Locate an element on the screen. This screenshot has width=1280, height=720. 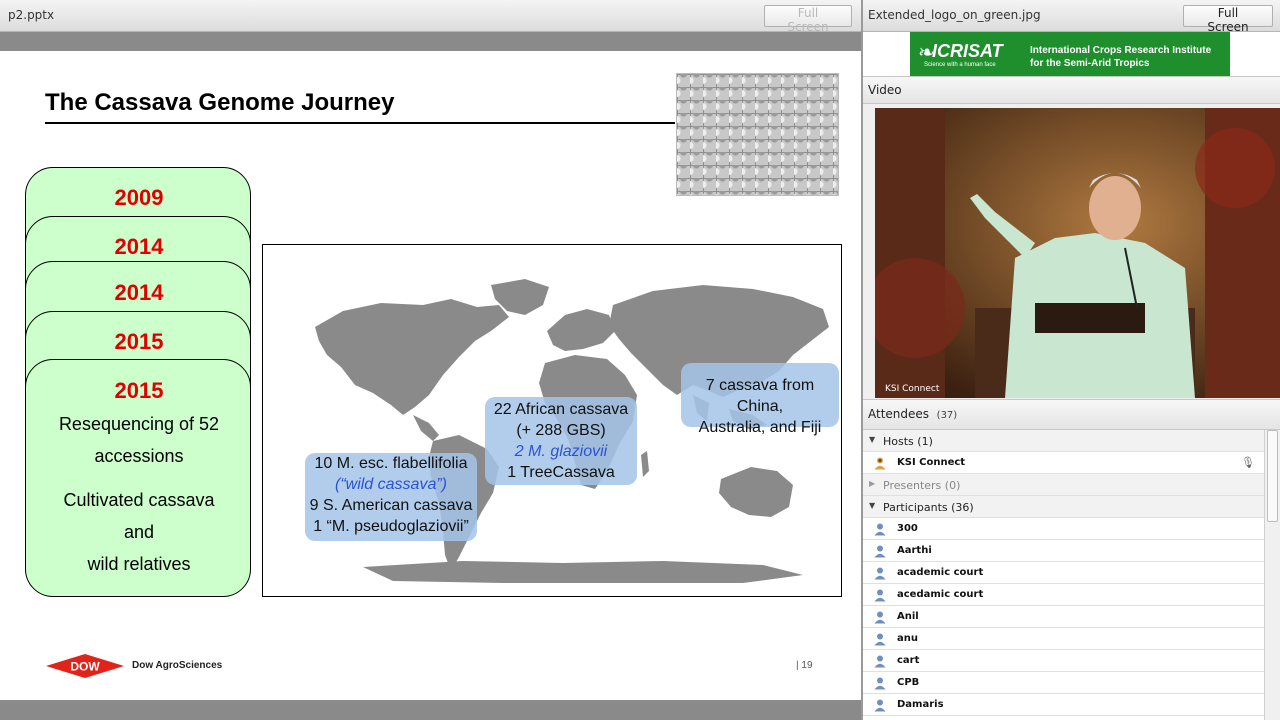
attendees-title: Attendees is located at coordinates (899, 414).